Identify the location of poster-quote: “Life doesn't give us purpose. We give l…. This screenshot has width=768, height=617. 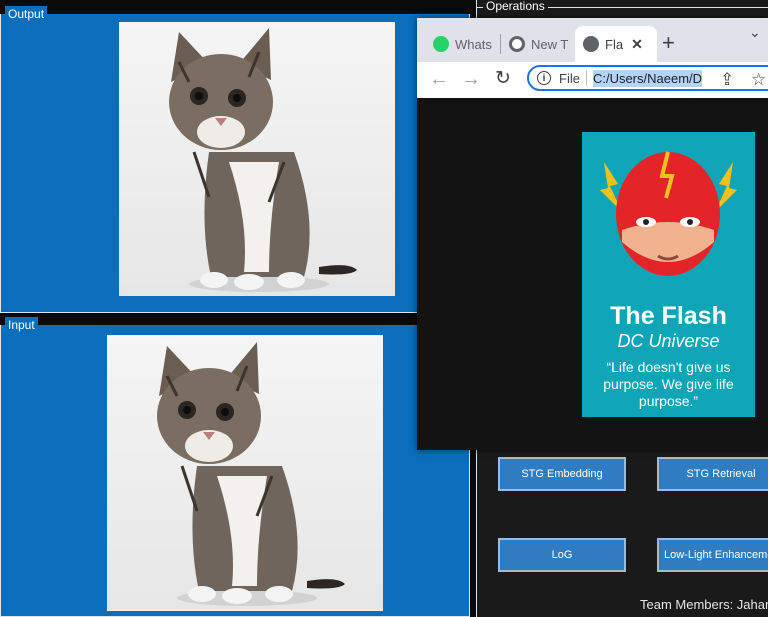
(668, 384).